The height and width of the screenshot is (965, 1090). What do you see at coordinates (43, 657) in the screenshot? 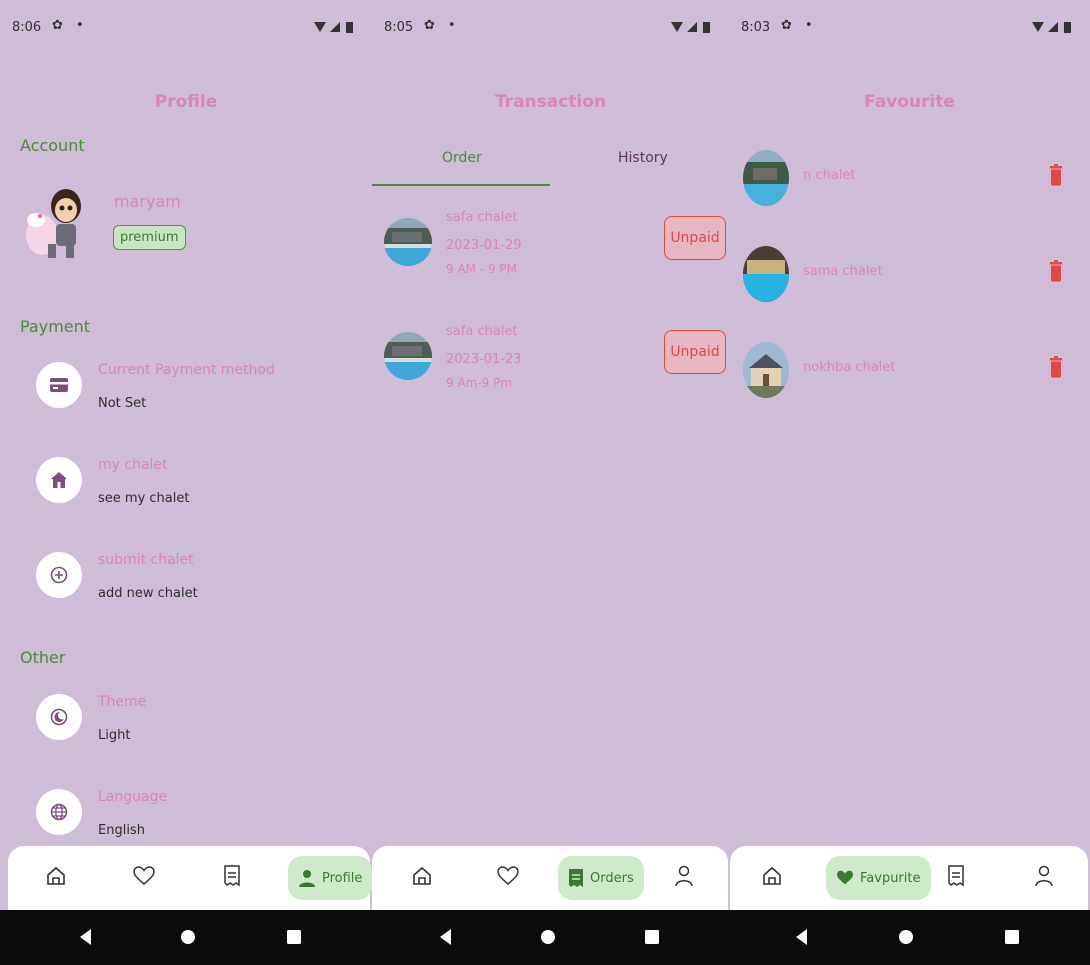
I see `section-other: Other` at bounding box center [43, 657].